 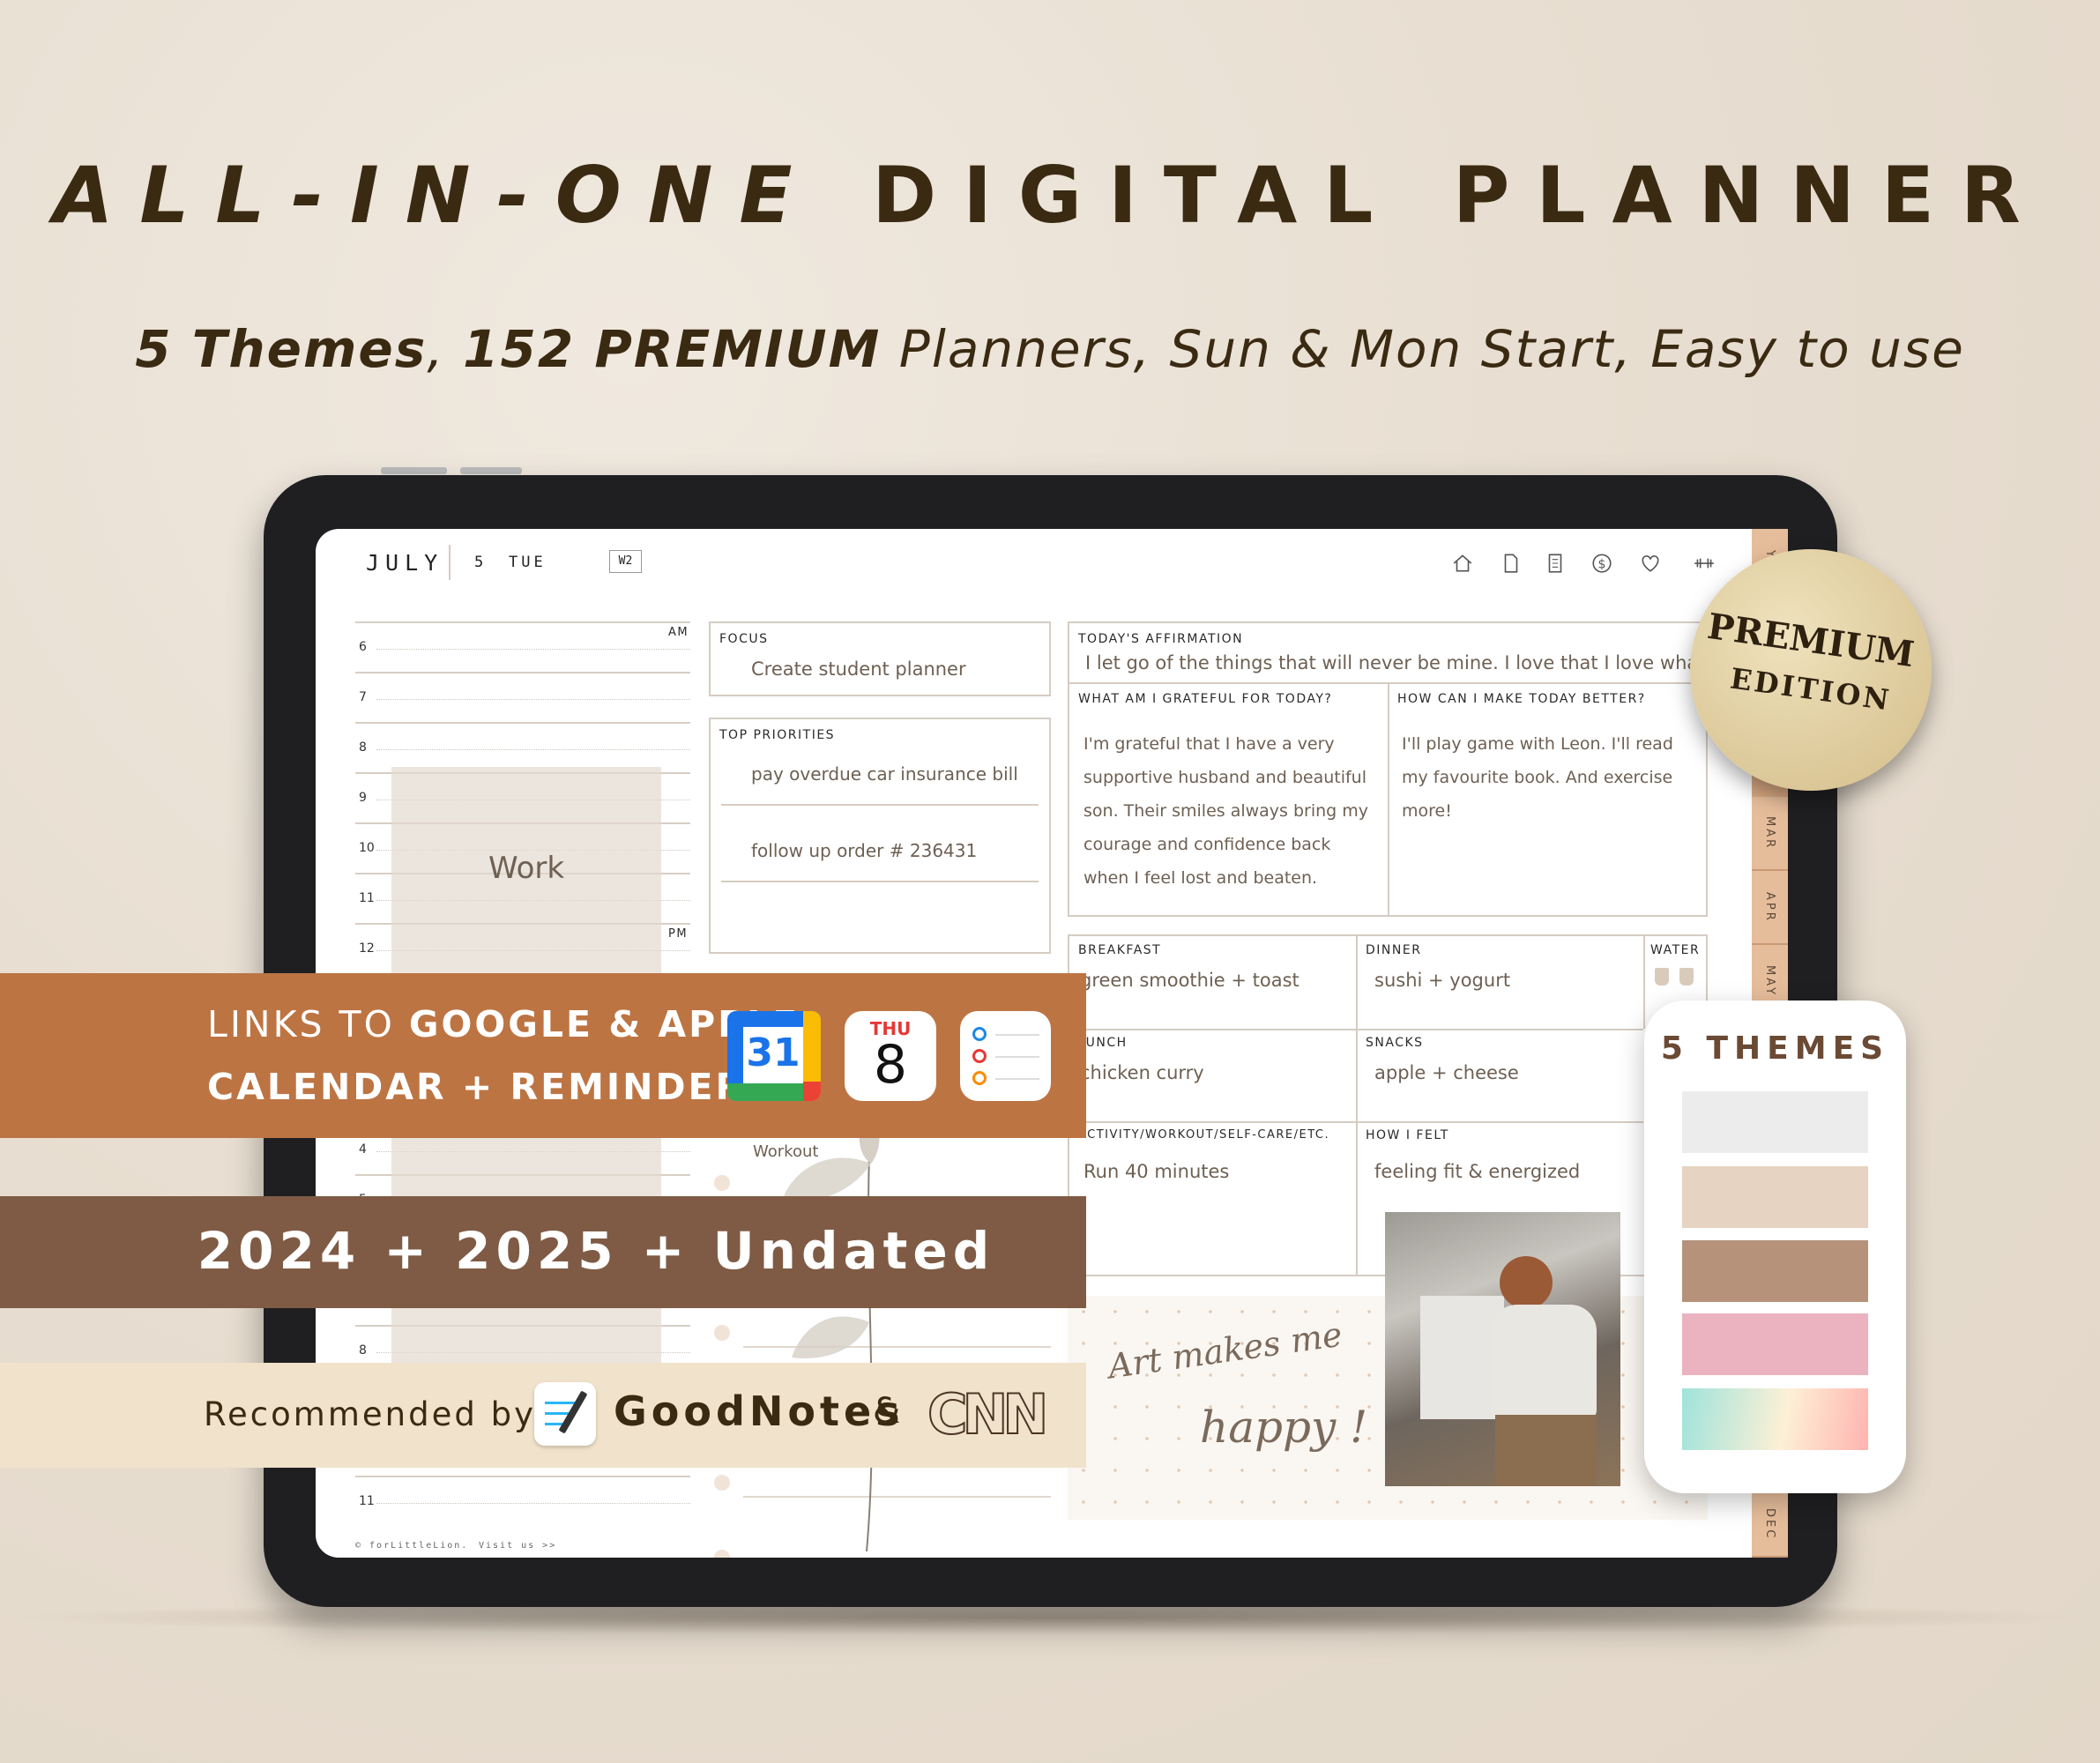 I want to click on event-title: Work, so click(x=526, y=868).